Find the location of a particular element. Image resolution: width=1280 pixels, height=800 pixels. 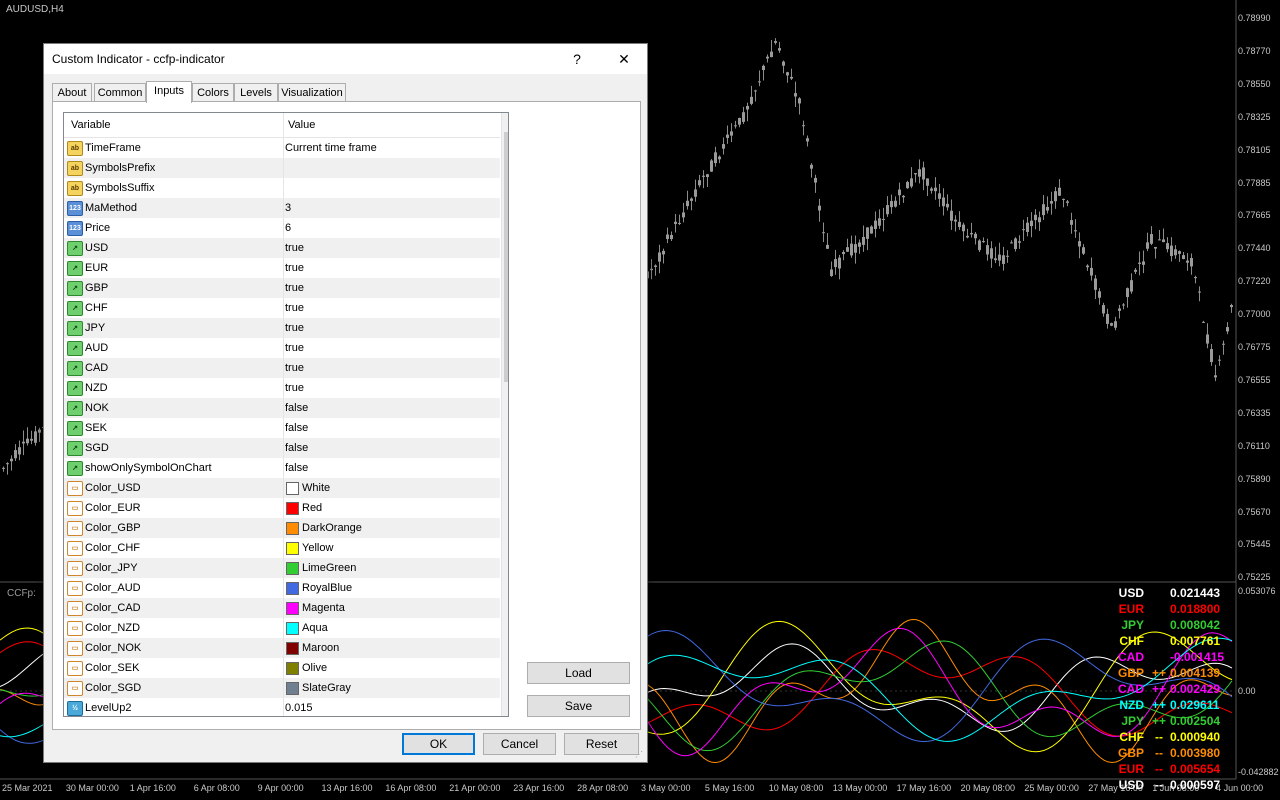

column-header-value: Value is located at coordinates (301, 125).